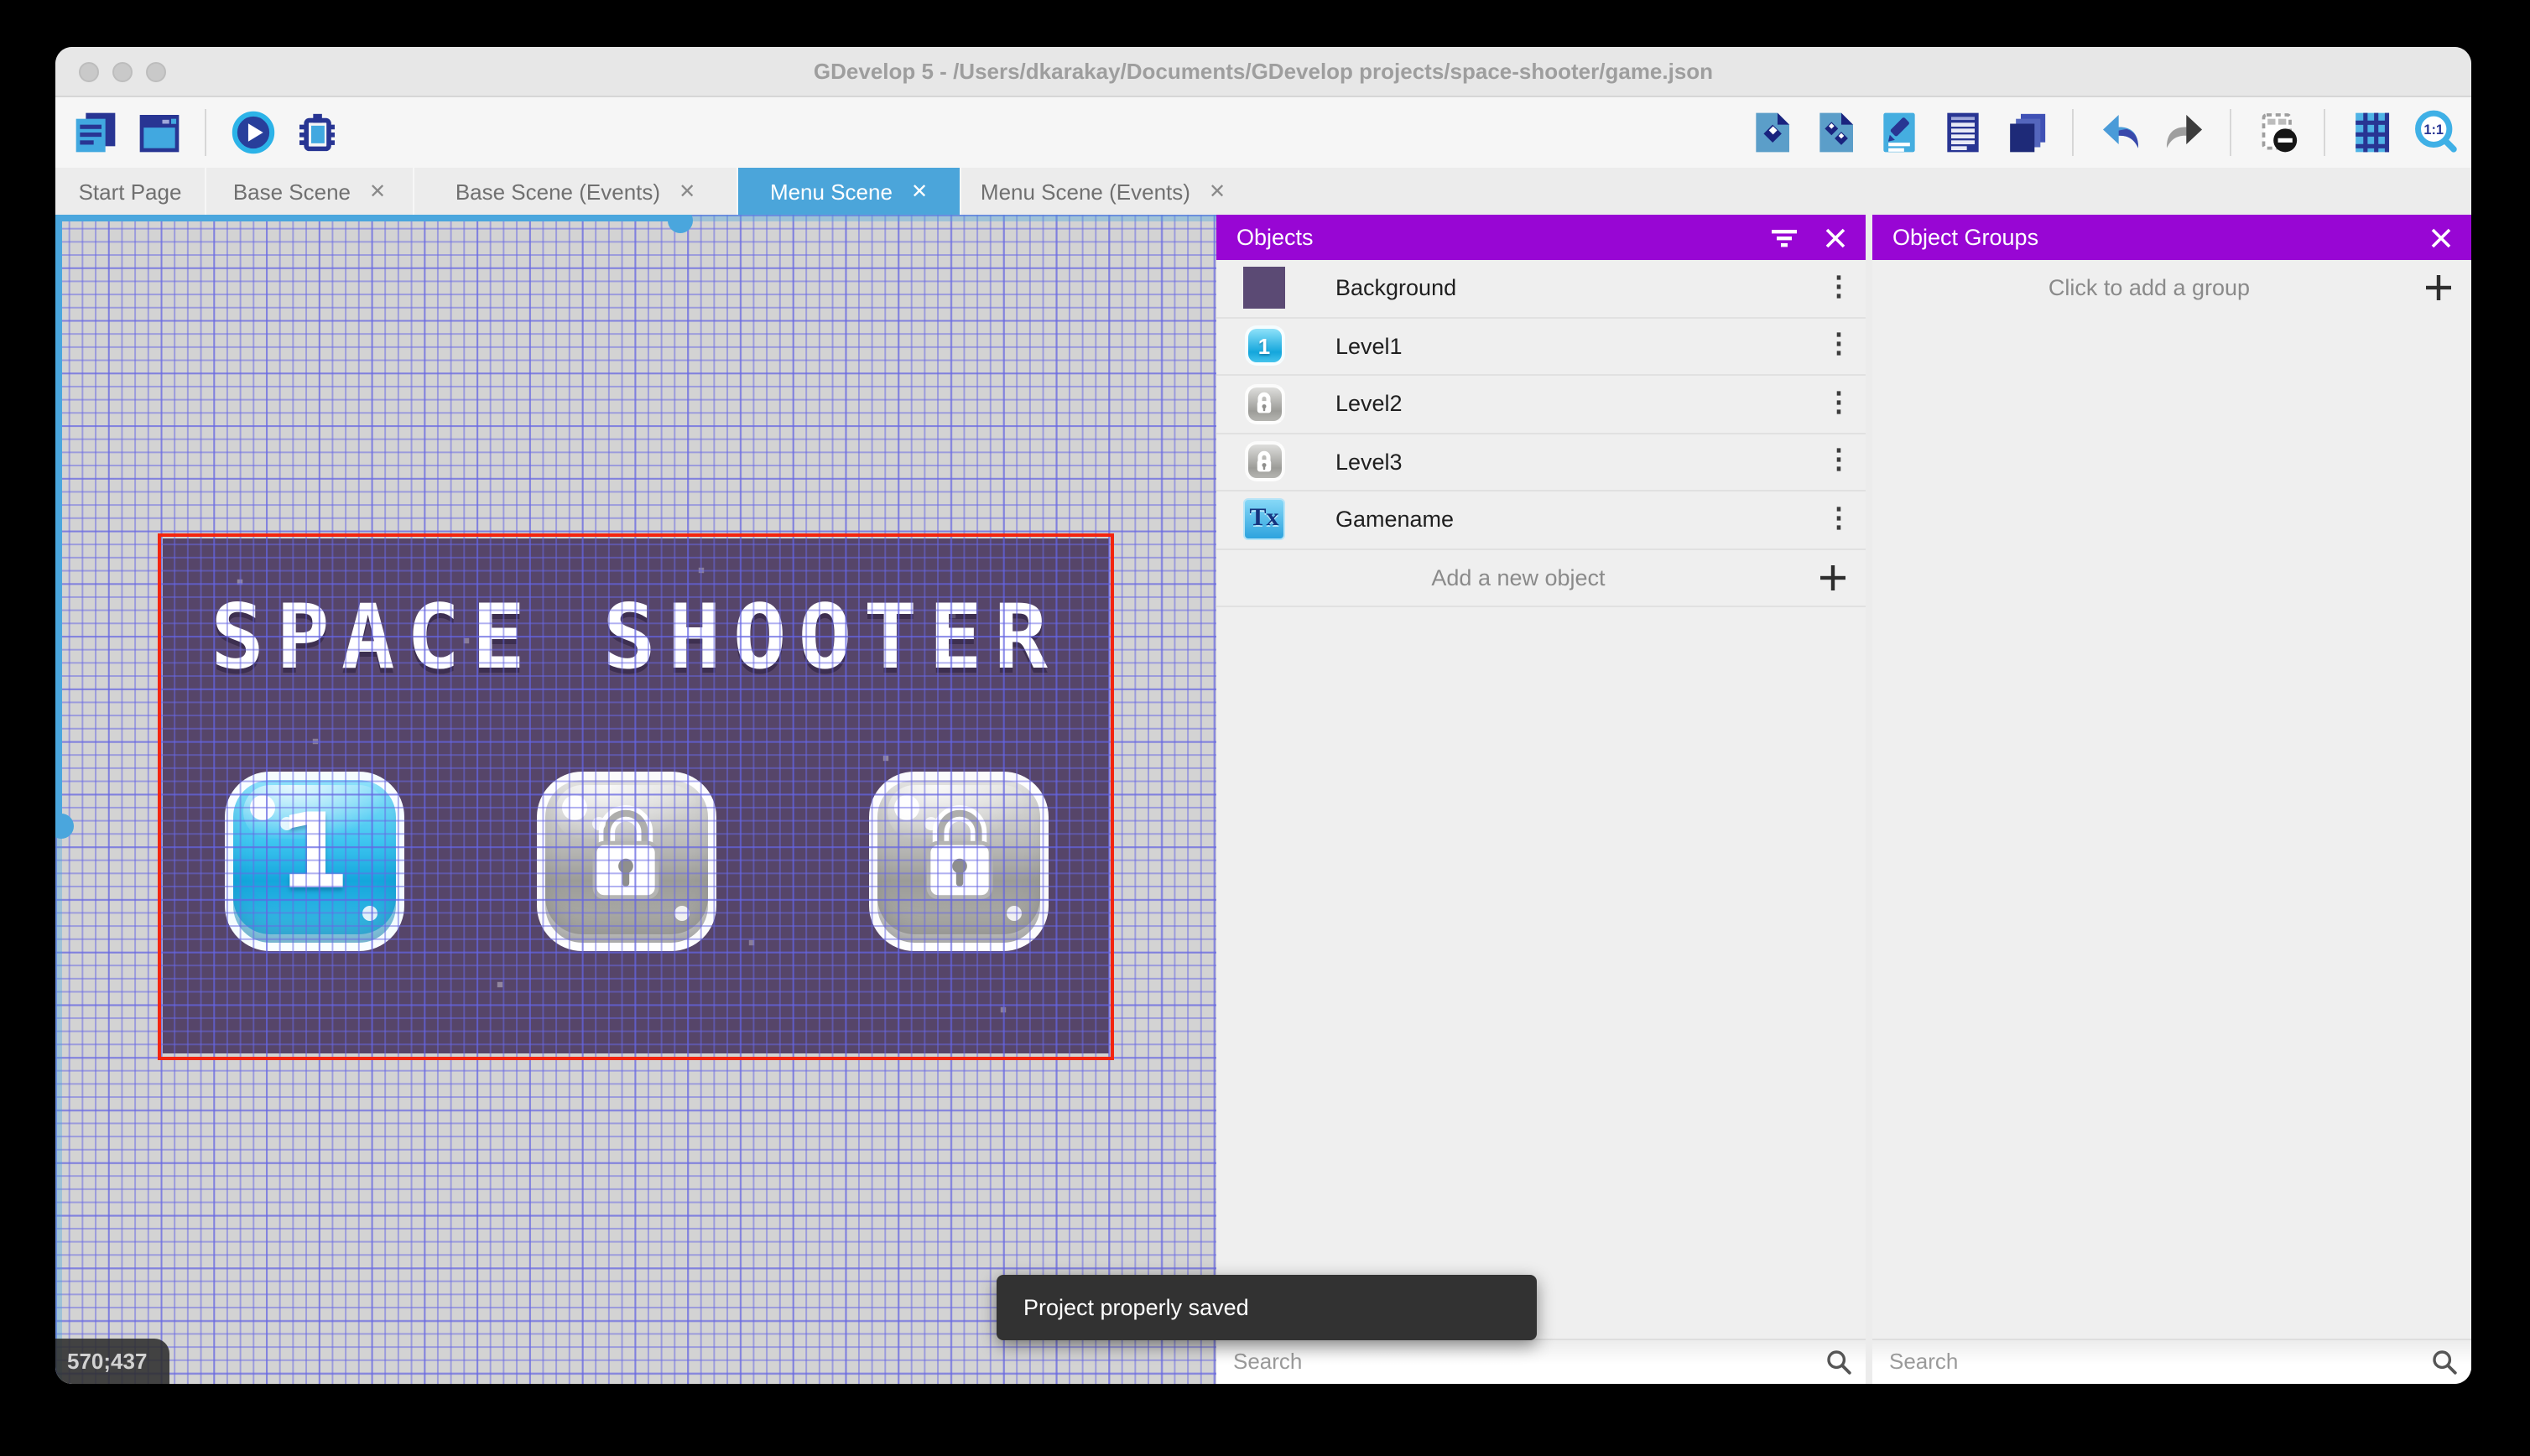 The image size is (2530, 1456). I want to click on background-thumbnail, so click(1264, 288).